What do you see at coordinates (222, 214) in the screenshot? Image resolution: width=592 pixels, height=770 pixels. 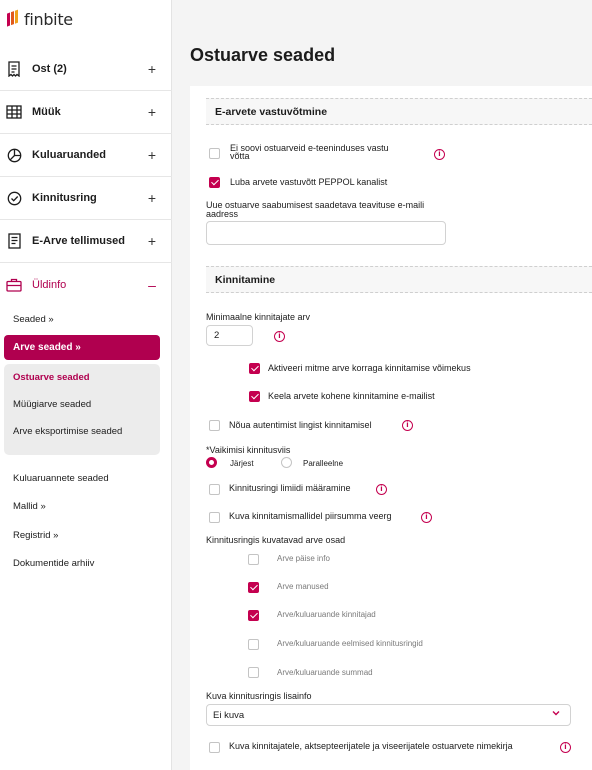 I see `label-email-line2: aadress` at bounding box center [222, 214].